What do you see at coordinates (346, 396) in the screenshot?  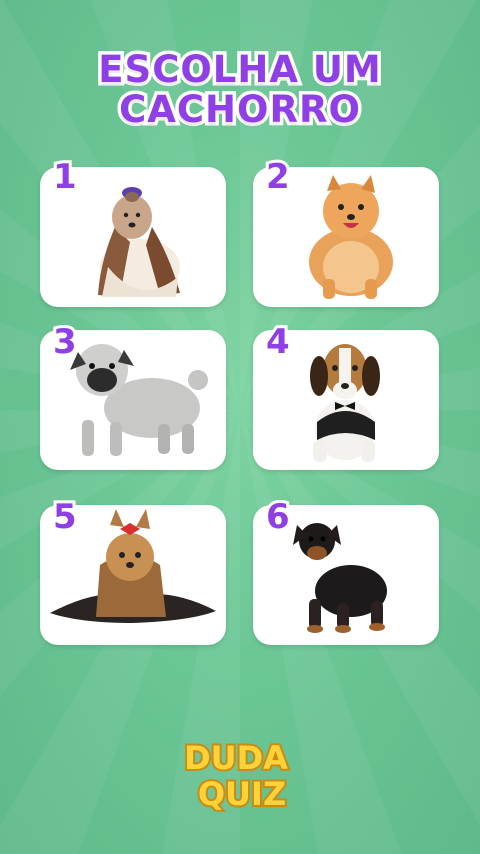 I see `option-card-4: 4` at bounding box center [346, 396].